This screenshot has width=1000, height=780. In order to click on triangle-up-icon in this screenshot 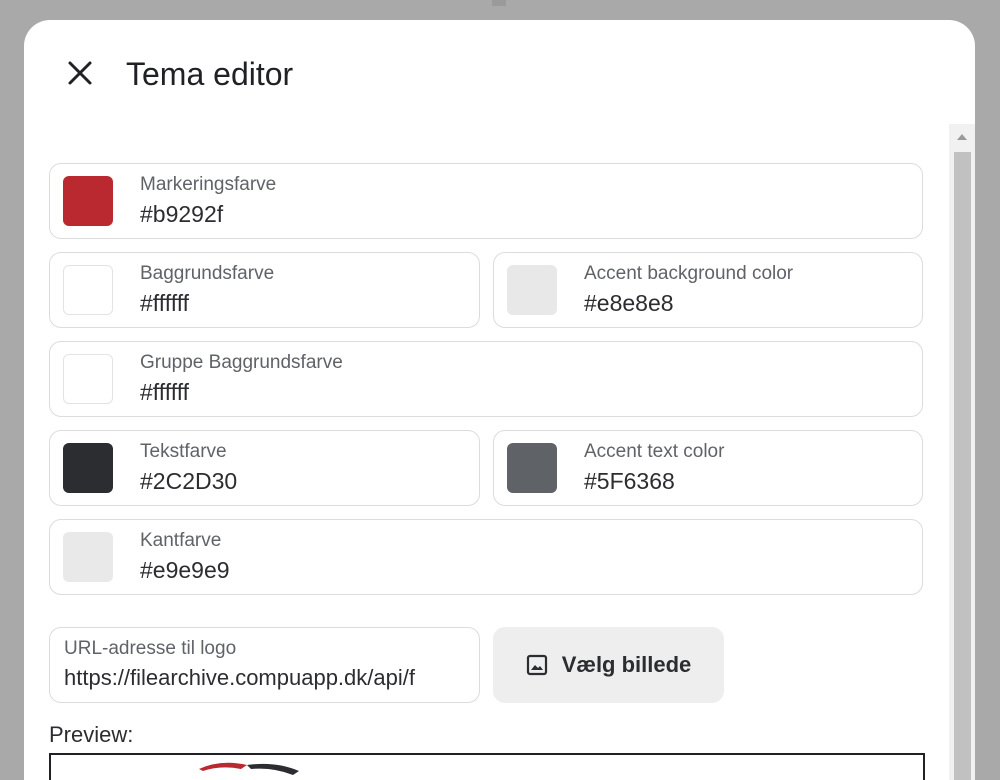, I will do `click(962, 137)`.